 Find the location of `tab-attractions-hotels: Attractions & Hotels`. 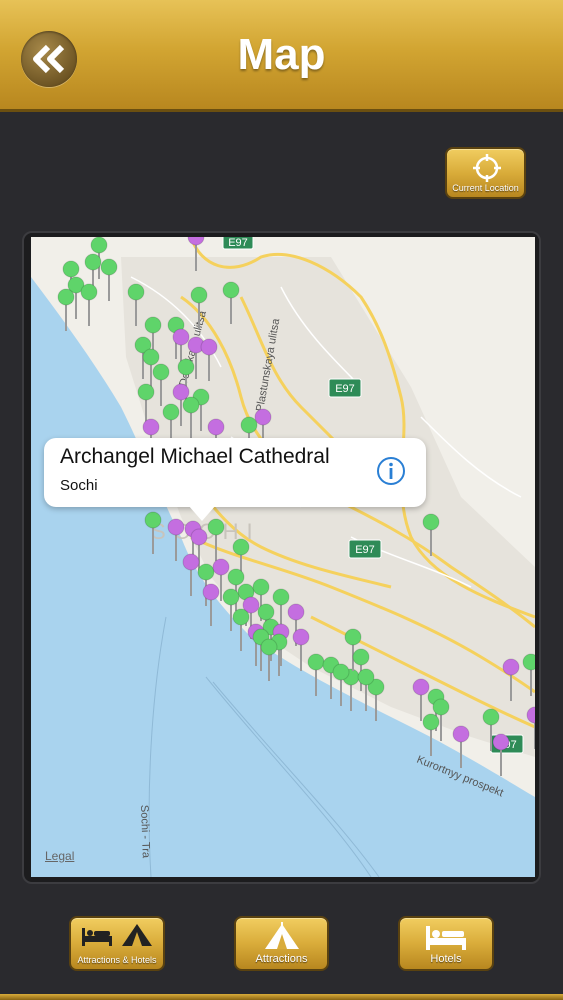

tab-attractions-hotels: Attractions & Hotels is located at coordinates (117, 943).